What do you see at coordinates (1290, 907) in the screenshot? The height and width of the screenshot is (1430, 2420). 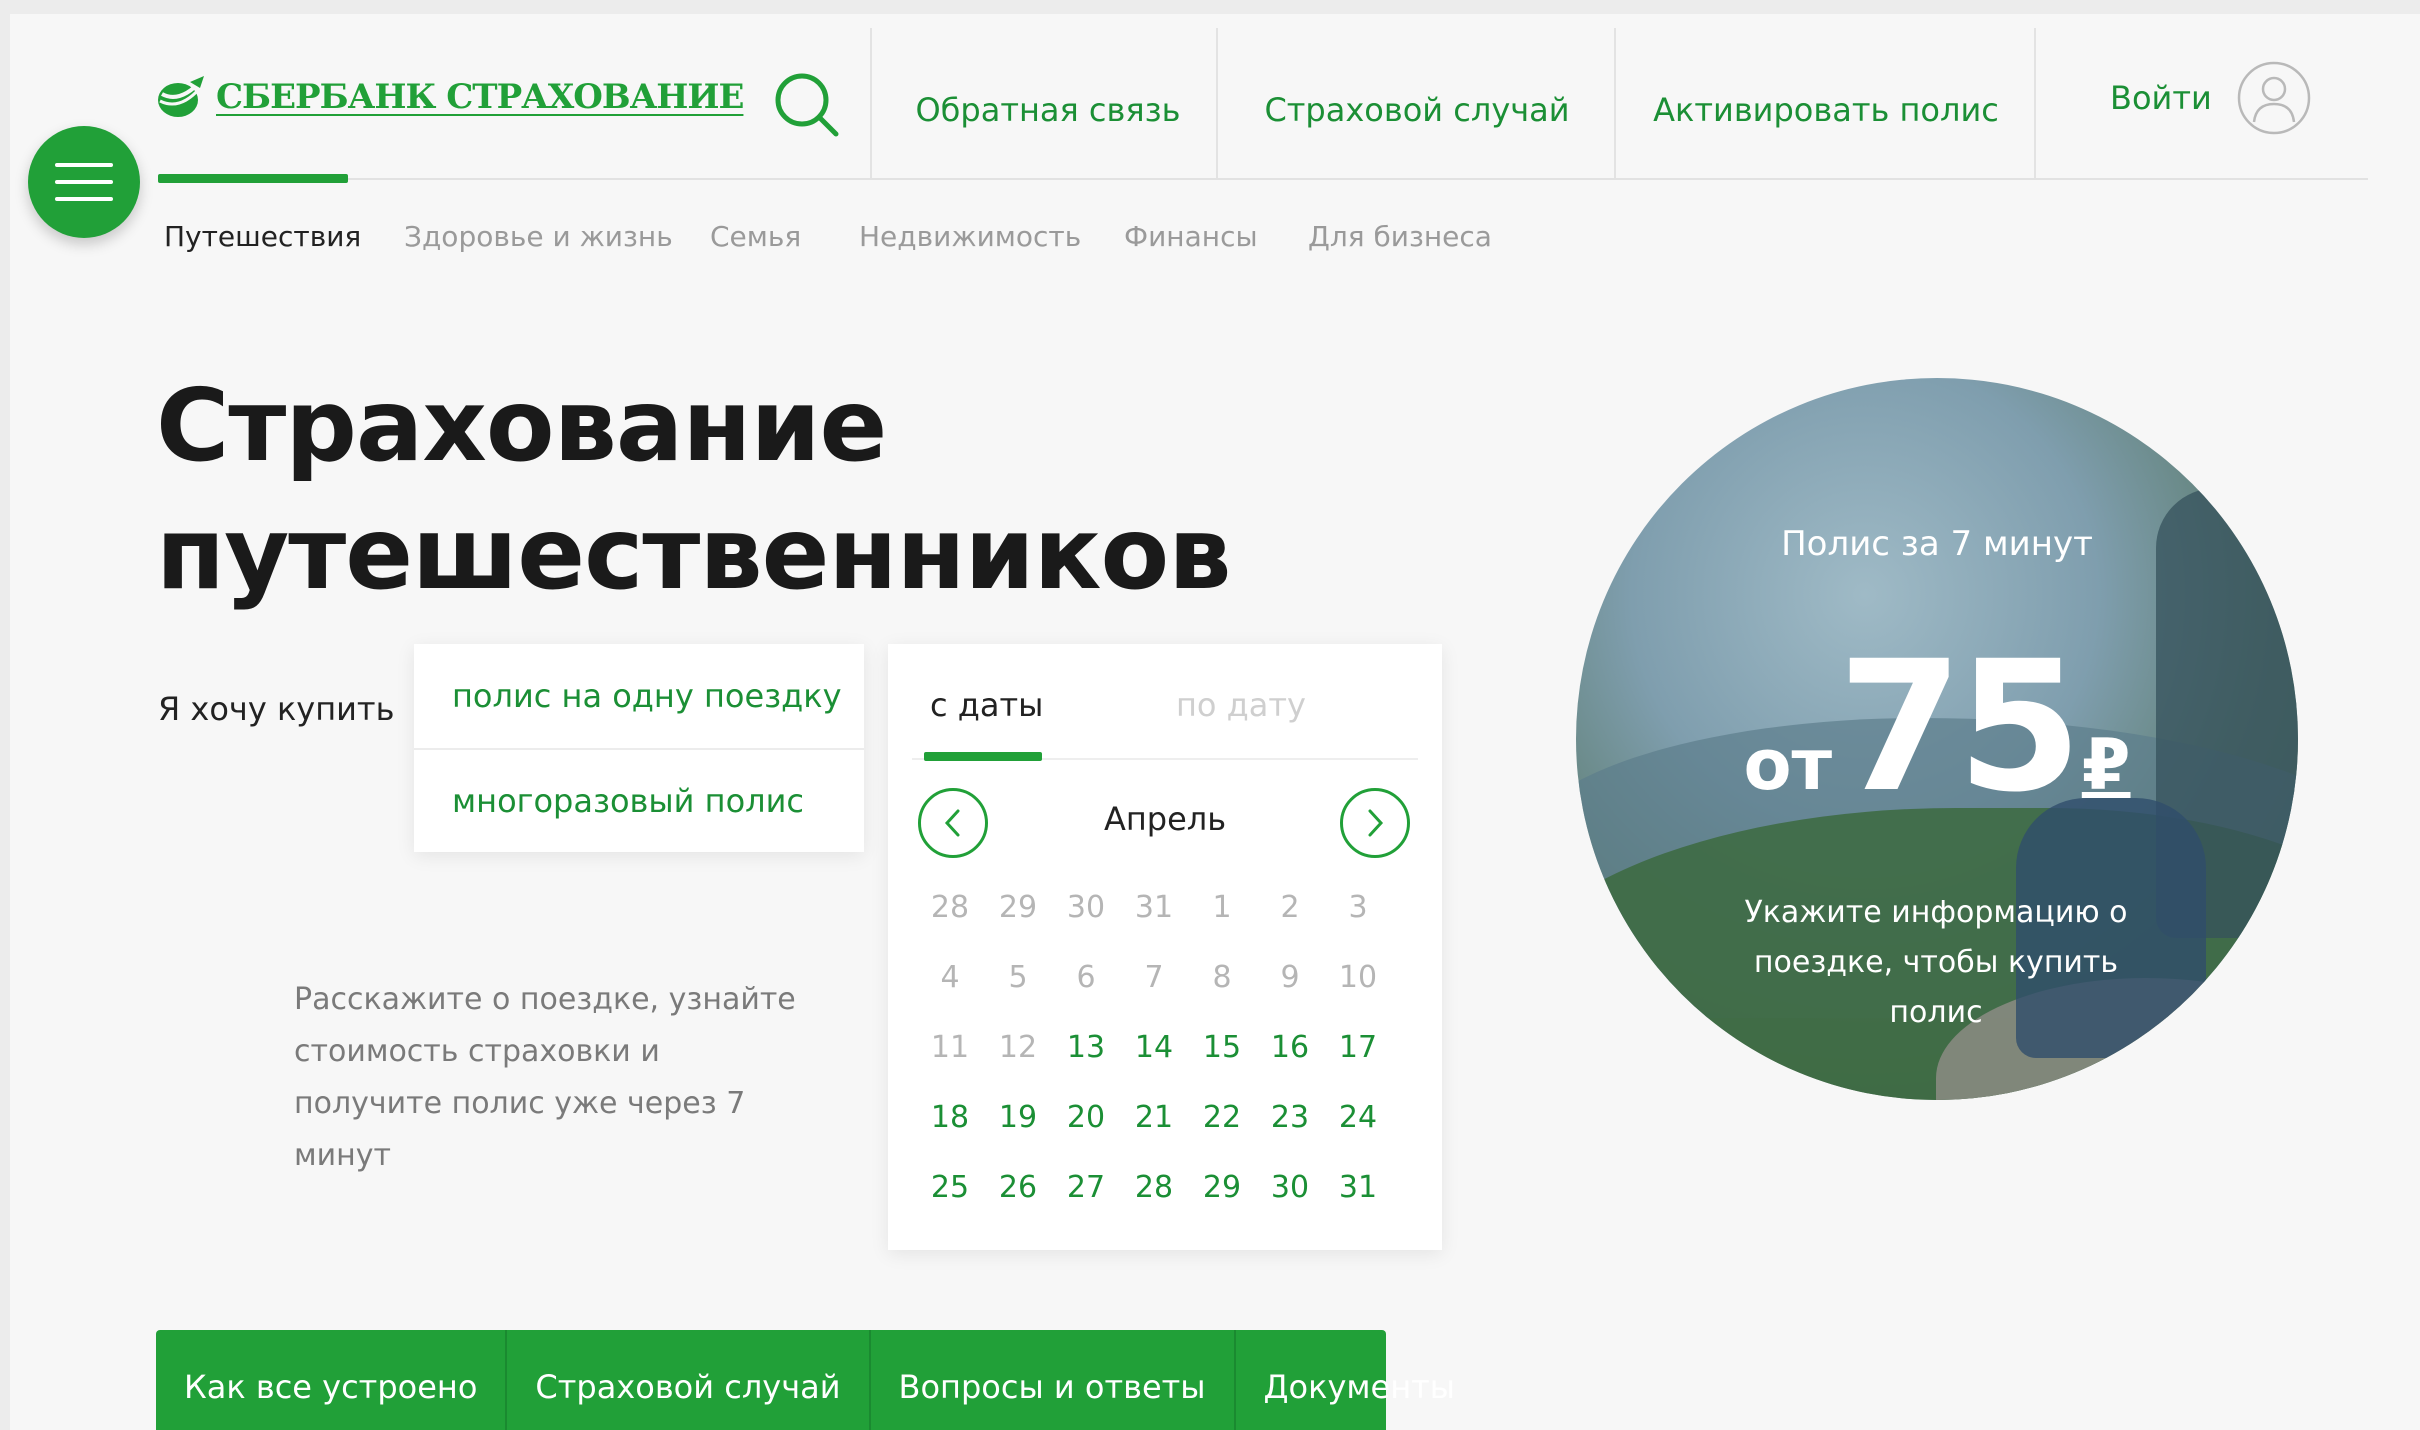 I see `calendar-day: 2` at bounding box center [1290, 907].